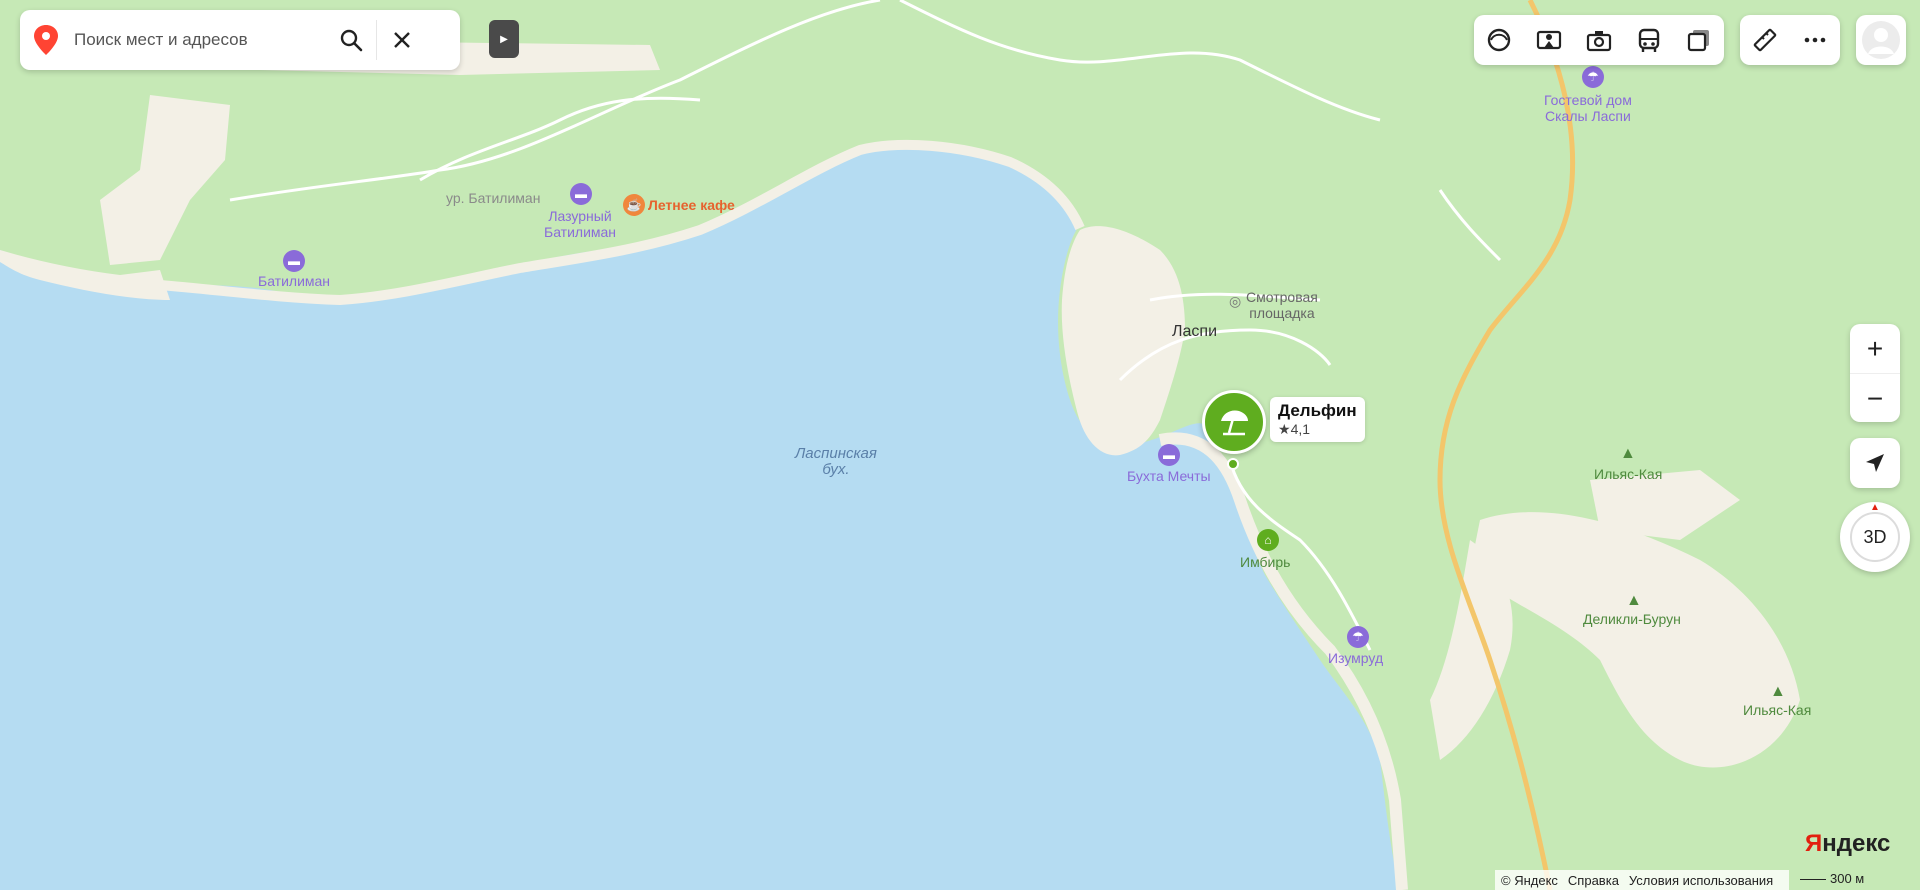 The width and height of the screenshot is (1920, 890). Describe the element at coordinates (294, 281) in the screenshot. I see `label-batiliman: Батилиман` at that location.